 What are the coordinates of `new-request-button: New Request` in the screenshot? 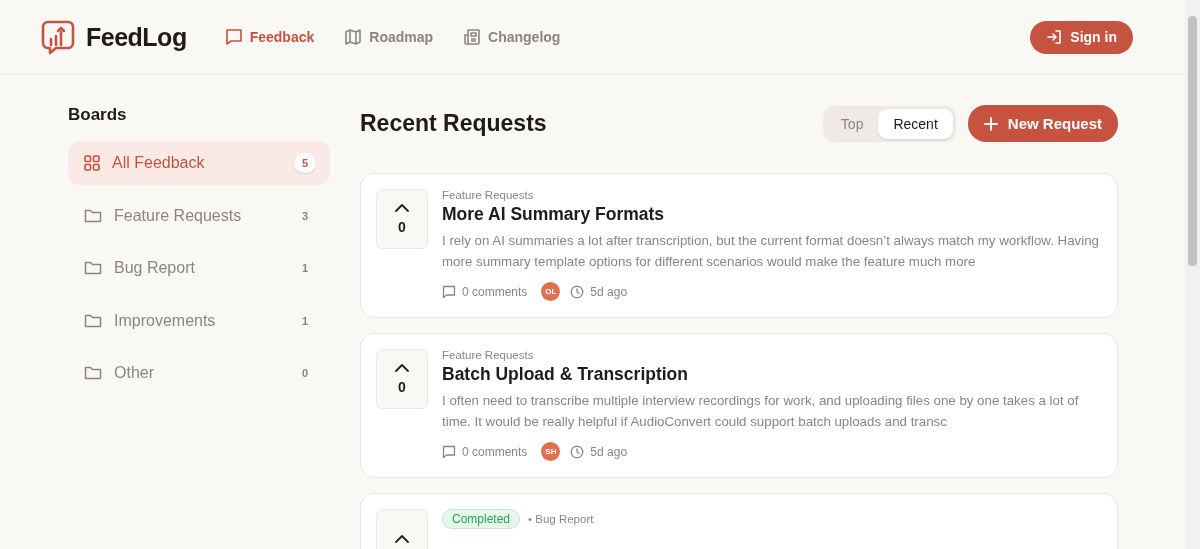 It's located at (1042, 123).